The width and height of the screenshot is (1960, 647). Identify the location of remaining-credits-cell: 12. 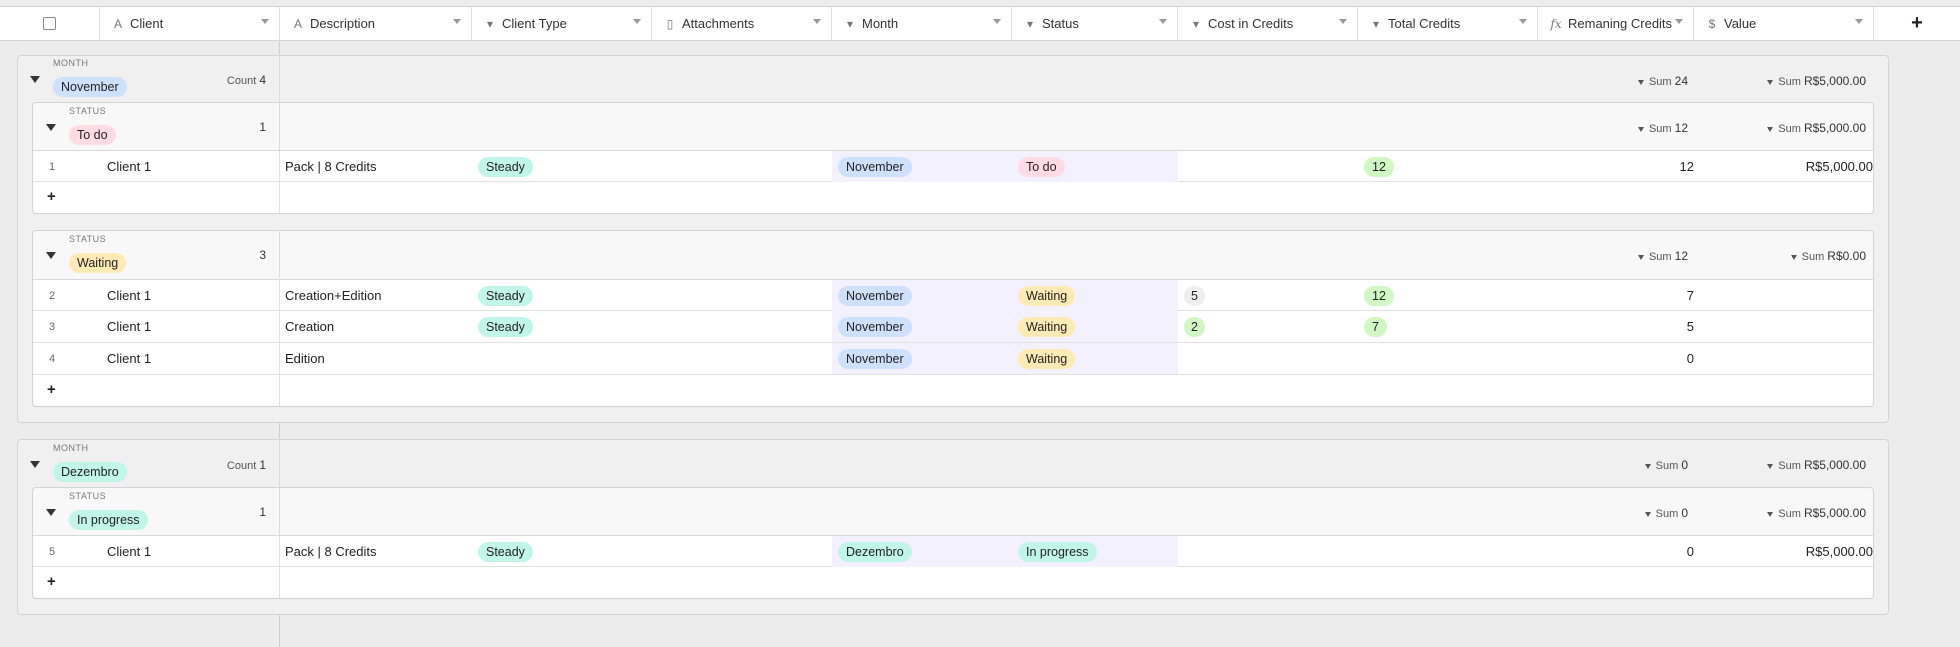
(1621, 166).